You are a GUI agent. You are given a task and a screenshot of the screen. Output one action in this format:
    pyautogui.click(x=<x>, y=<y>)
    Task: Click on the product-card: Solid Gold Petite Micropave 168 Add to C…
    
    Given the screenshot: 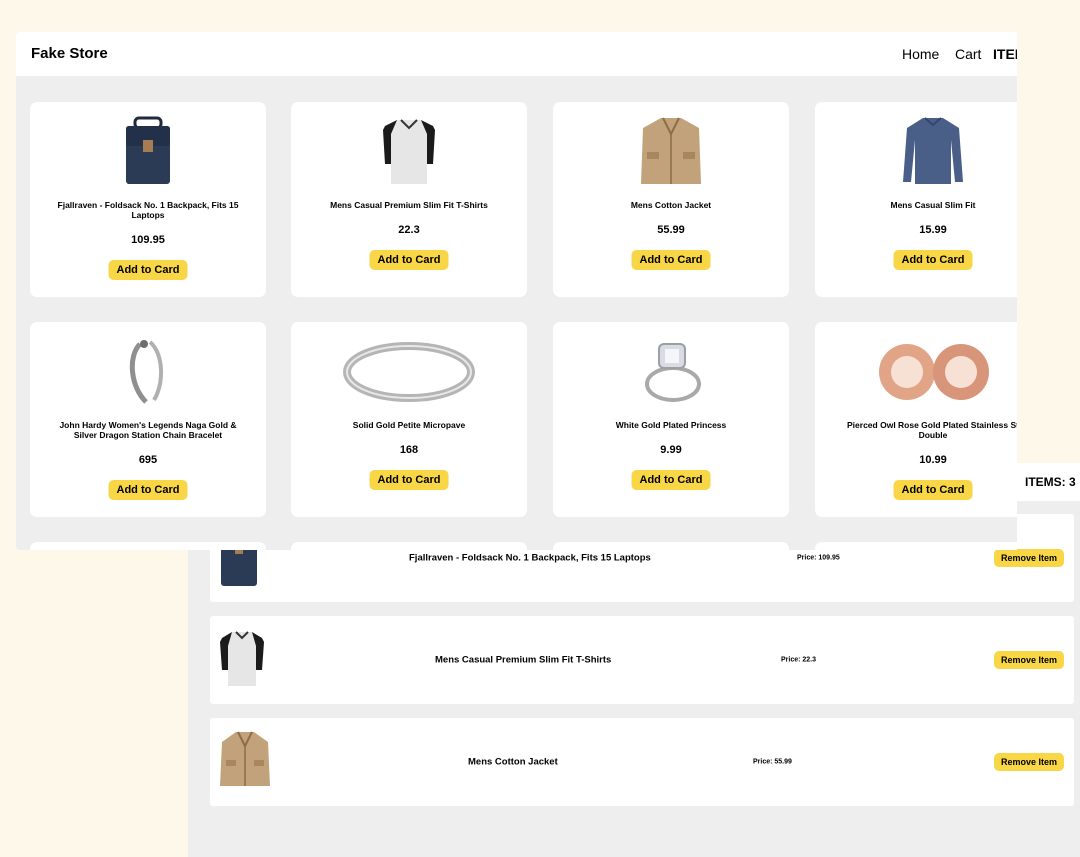 What is the action you would take?
    pyautogui.click(x=409, y=419)
    